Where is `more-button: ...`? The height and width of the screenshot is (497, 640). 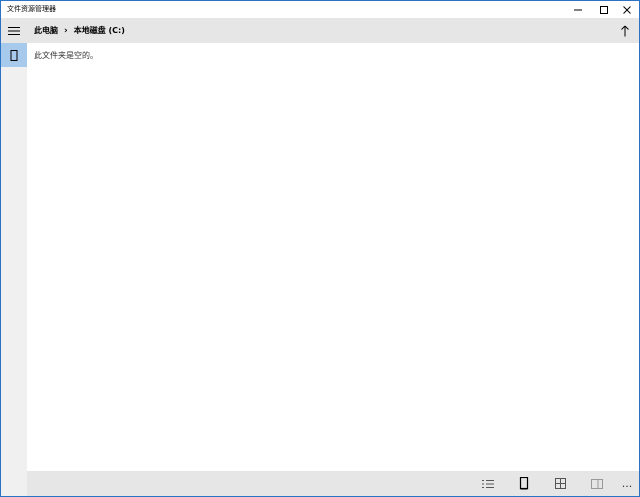 more-button: ... is located at coordinates (627, 483).